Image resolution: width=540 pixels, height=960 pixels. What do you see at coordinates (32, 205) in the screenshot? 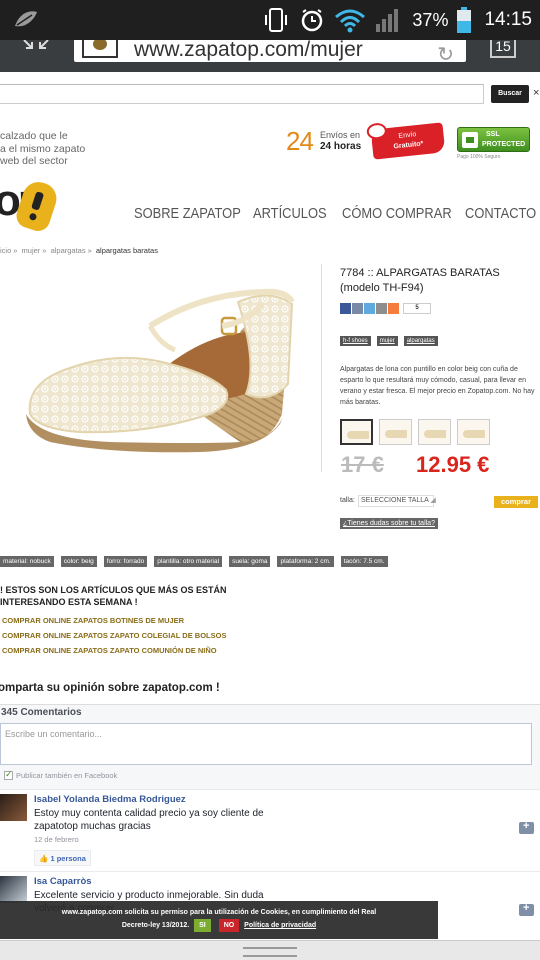
I see `site-logo: op` at bounding box center [32, 205].